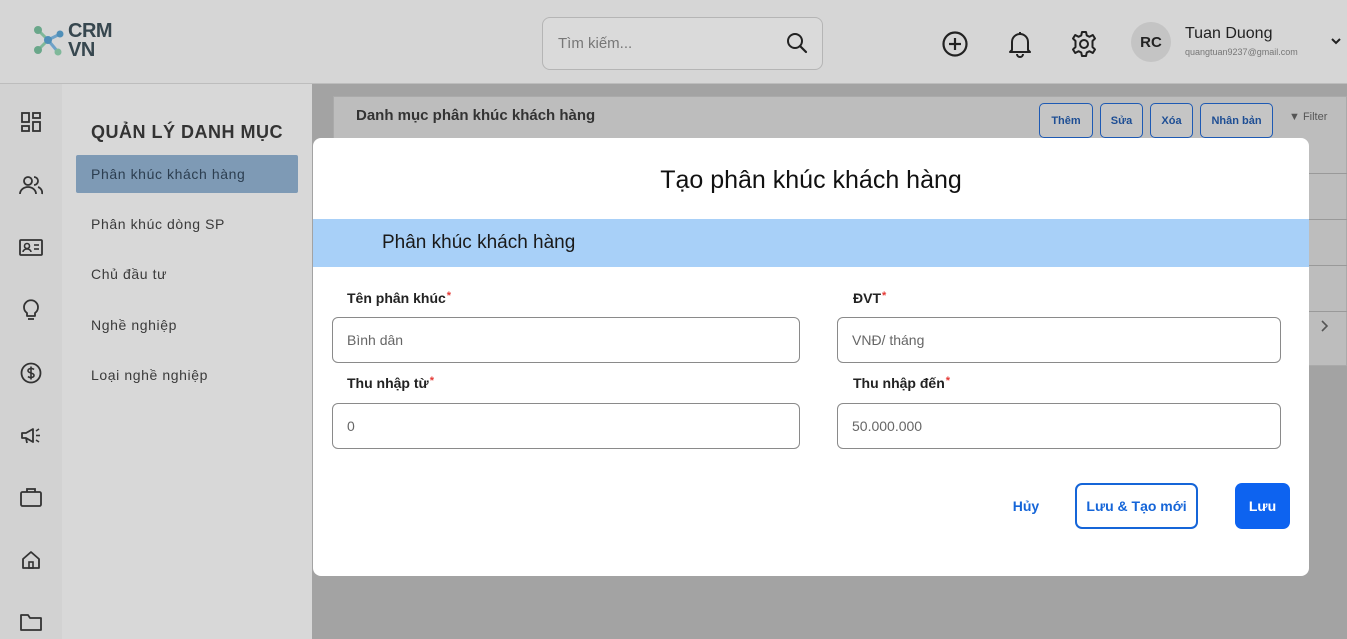  What do you see at coordinates (1151, 42) in the screenshot?
I see `avatar: RC` at bounding box center [1151, 42].